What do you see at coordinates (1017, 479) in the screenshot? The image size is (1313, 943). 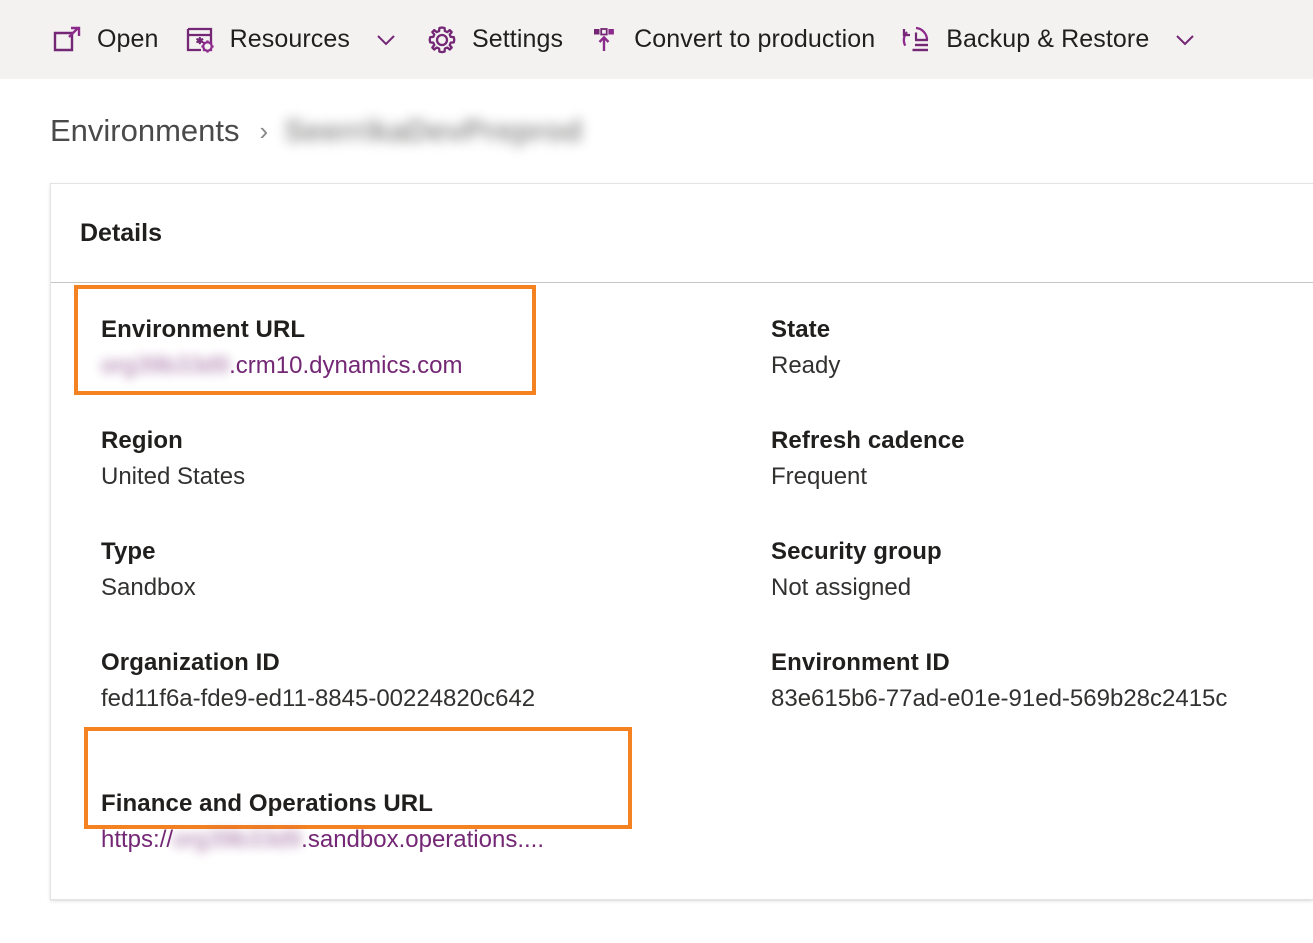 I see `field-refresh-cadence: Refresh cadence Frequent` at bounding box center [1017, 479].